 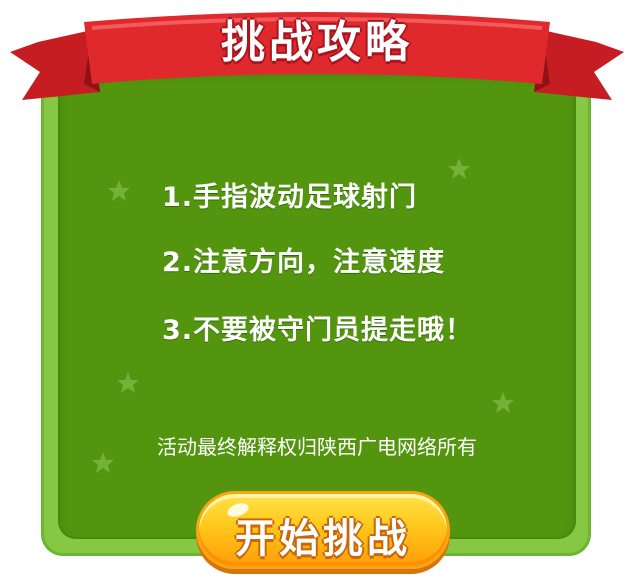 What do you see at coordinates (290, 197) in the screenshot?
I see `rule-1: 1.手指波动足球射门` at bounding box center [290, 197].